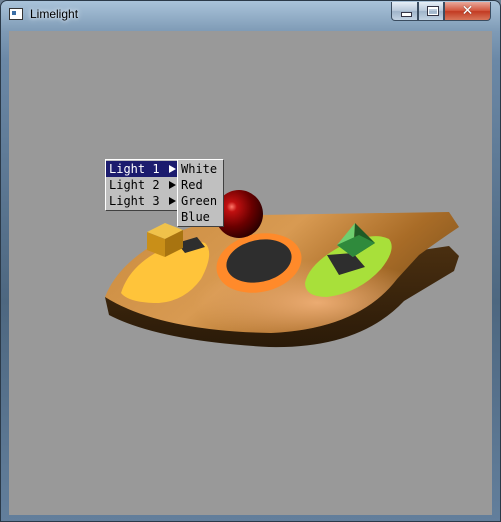 Image resolution: width=501 pixels, height=522 pixels. I want to click on minimize-button, so click(404, 11).